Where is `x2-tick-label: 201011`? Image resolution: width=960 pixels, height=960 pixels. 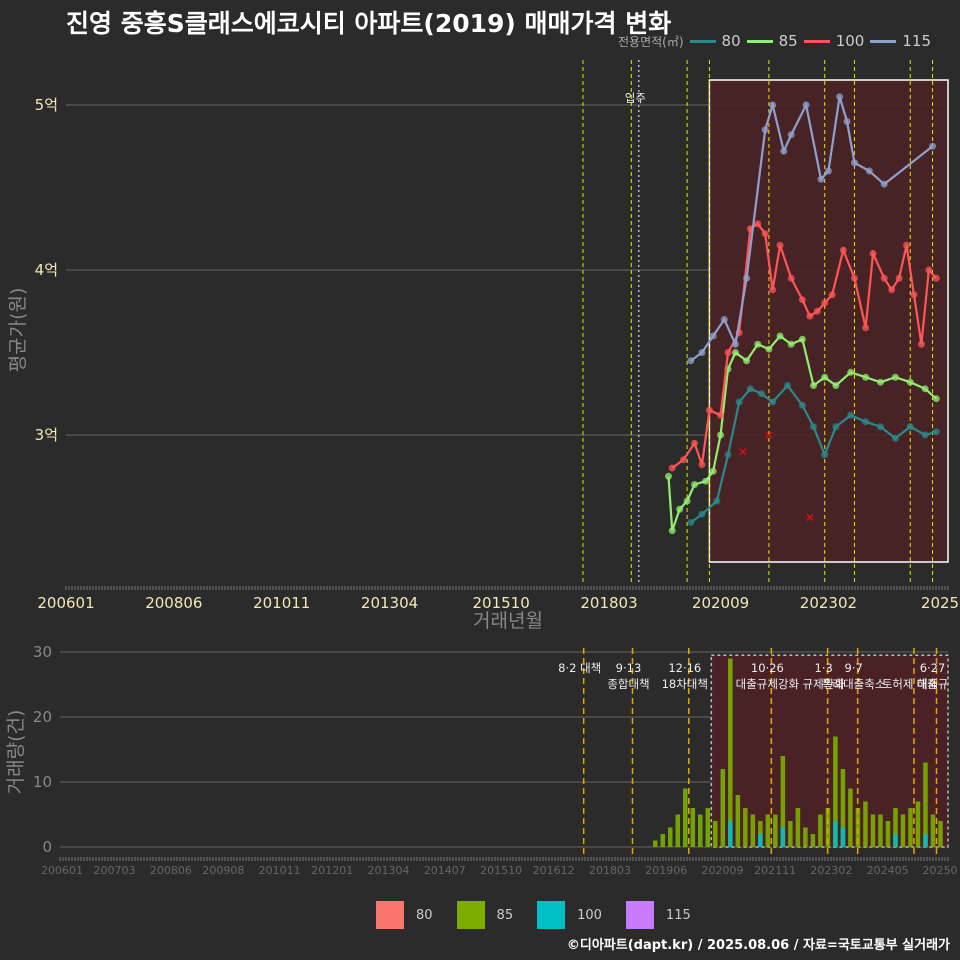 x2-tick-label: 201011 is located at coordinates (280, 870).